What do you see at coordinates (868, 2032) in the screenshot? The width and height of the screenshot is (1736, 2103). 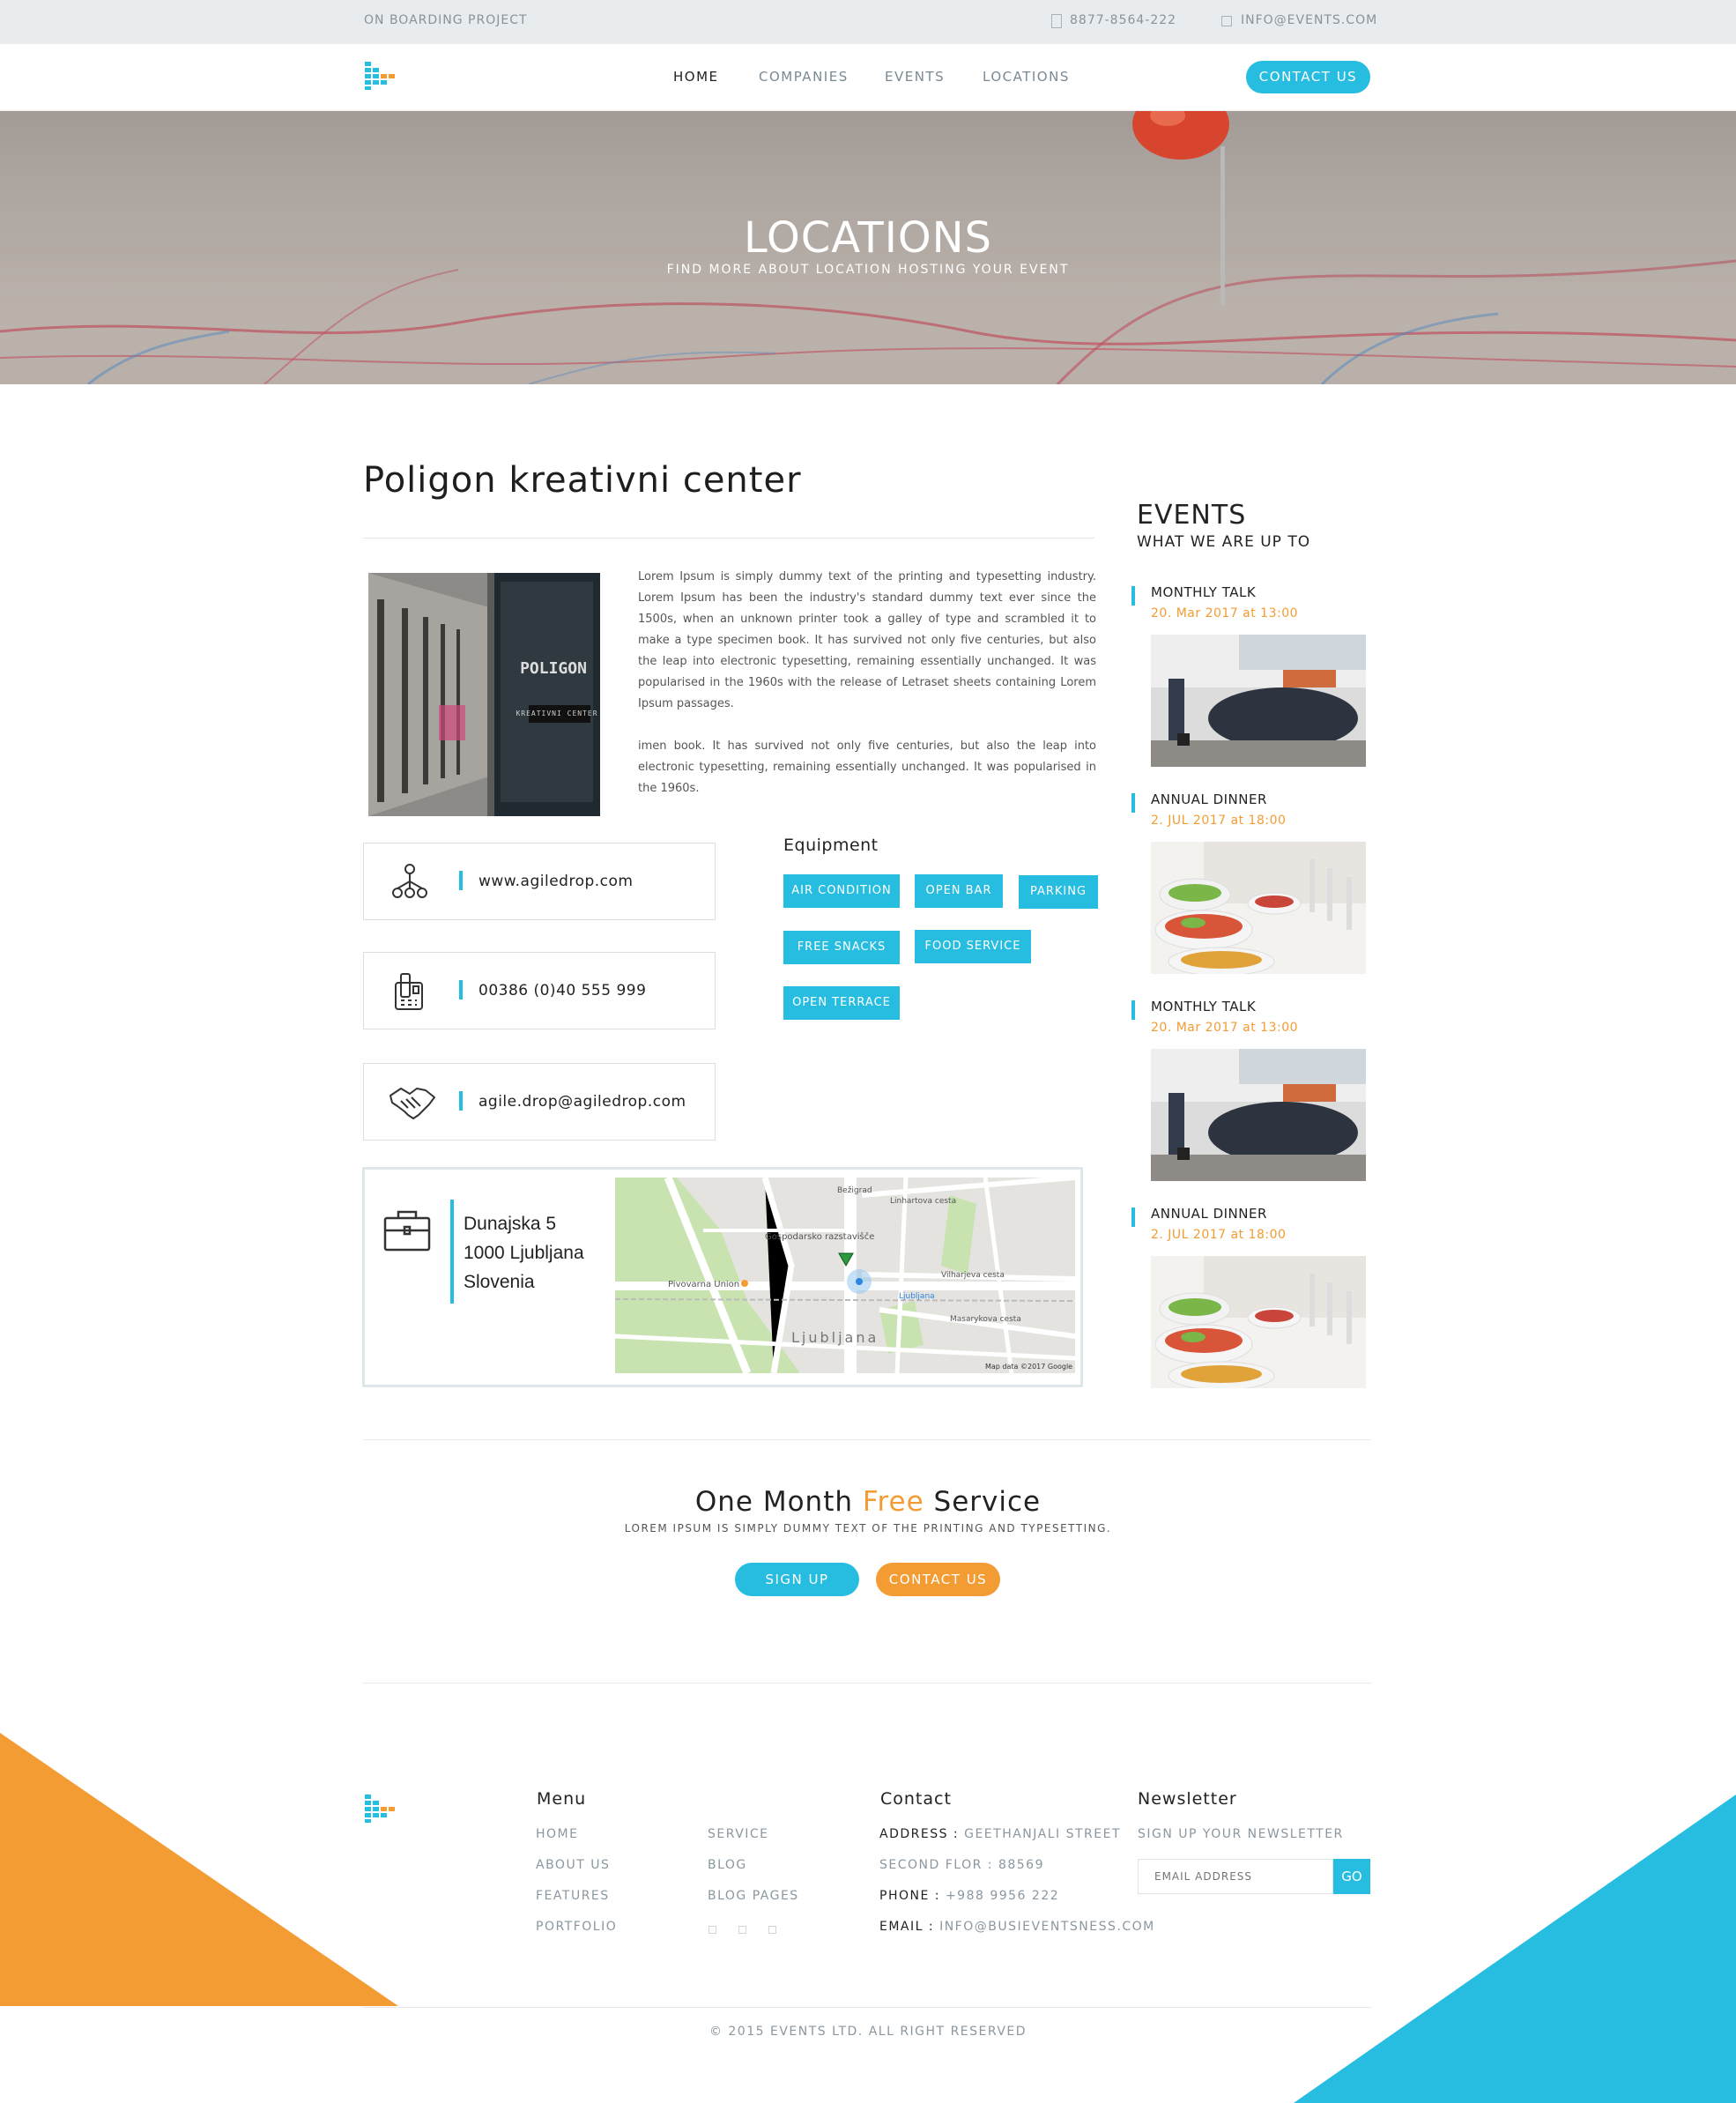 I see `copyright: © 2015 EVENTS LTD. ALL RIGHT RESERVED` at bounding box center [868, 2032].